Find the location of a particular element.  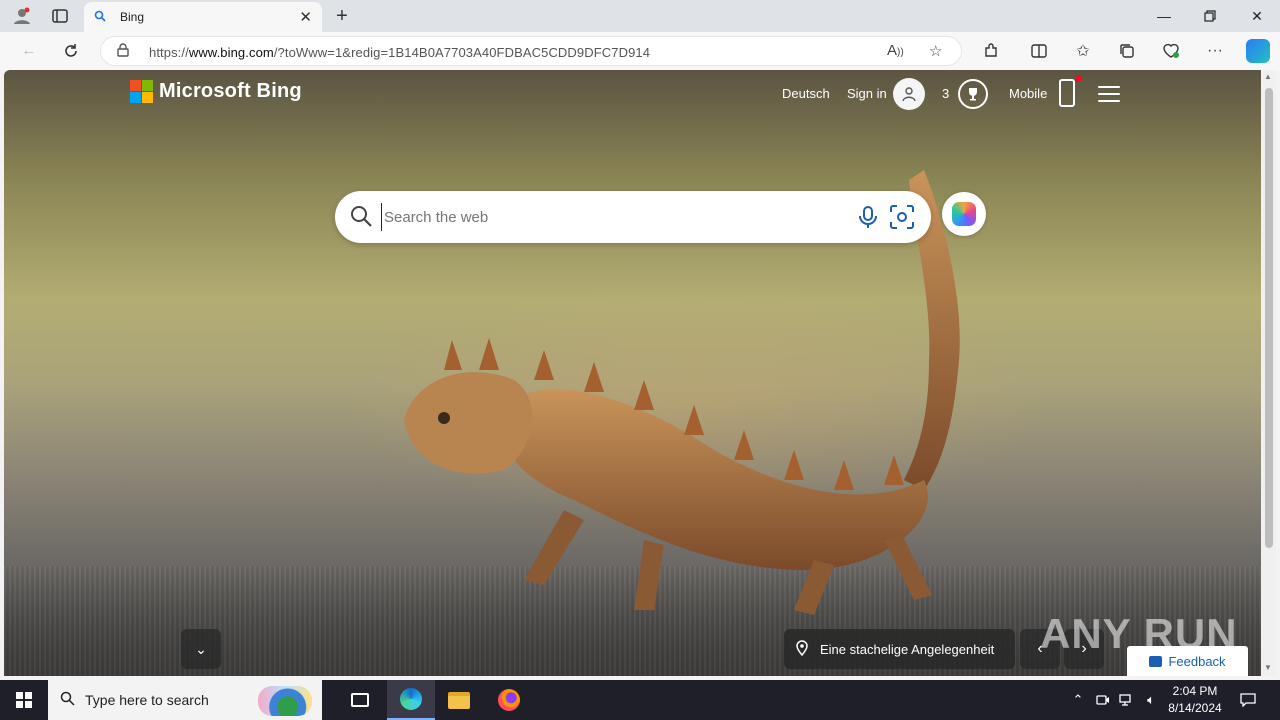

menu-hamburger-icon is located at coordinates (1109, 94).